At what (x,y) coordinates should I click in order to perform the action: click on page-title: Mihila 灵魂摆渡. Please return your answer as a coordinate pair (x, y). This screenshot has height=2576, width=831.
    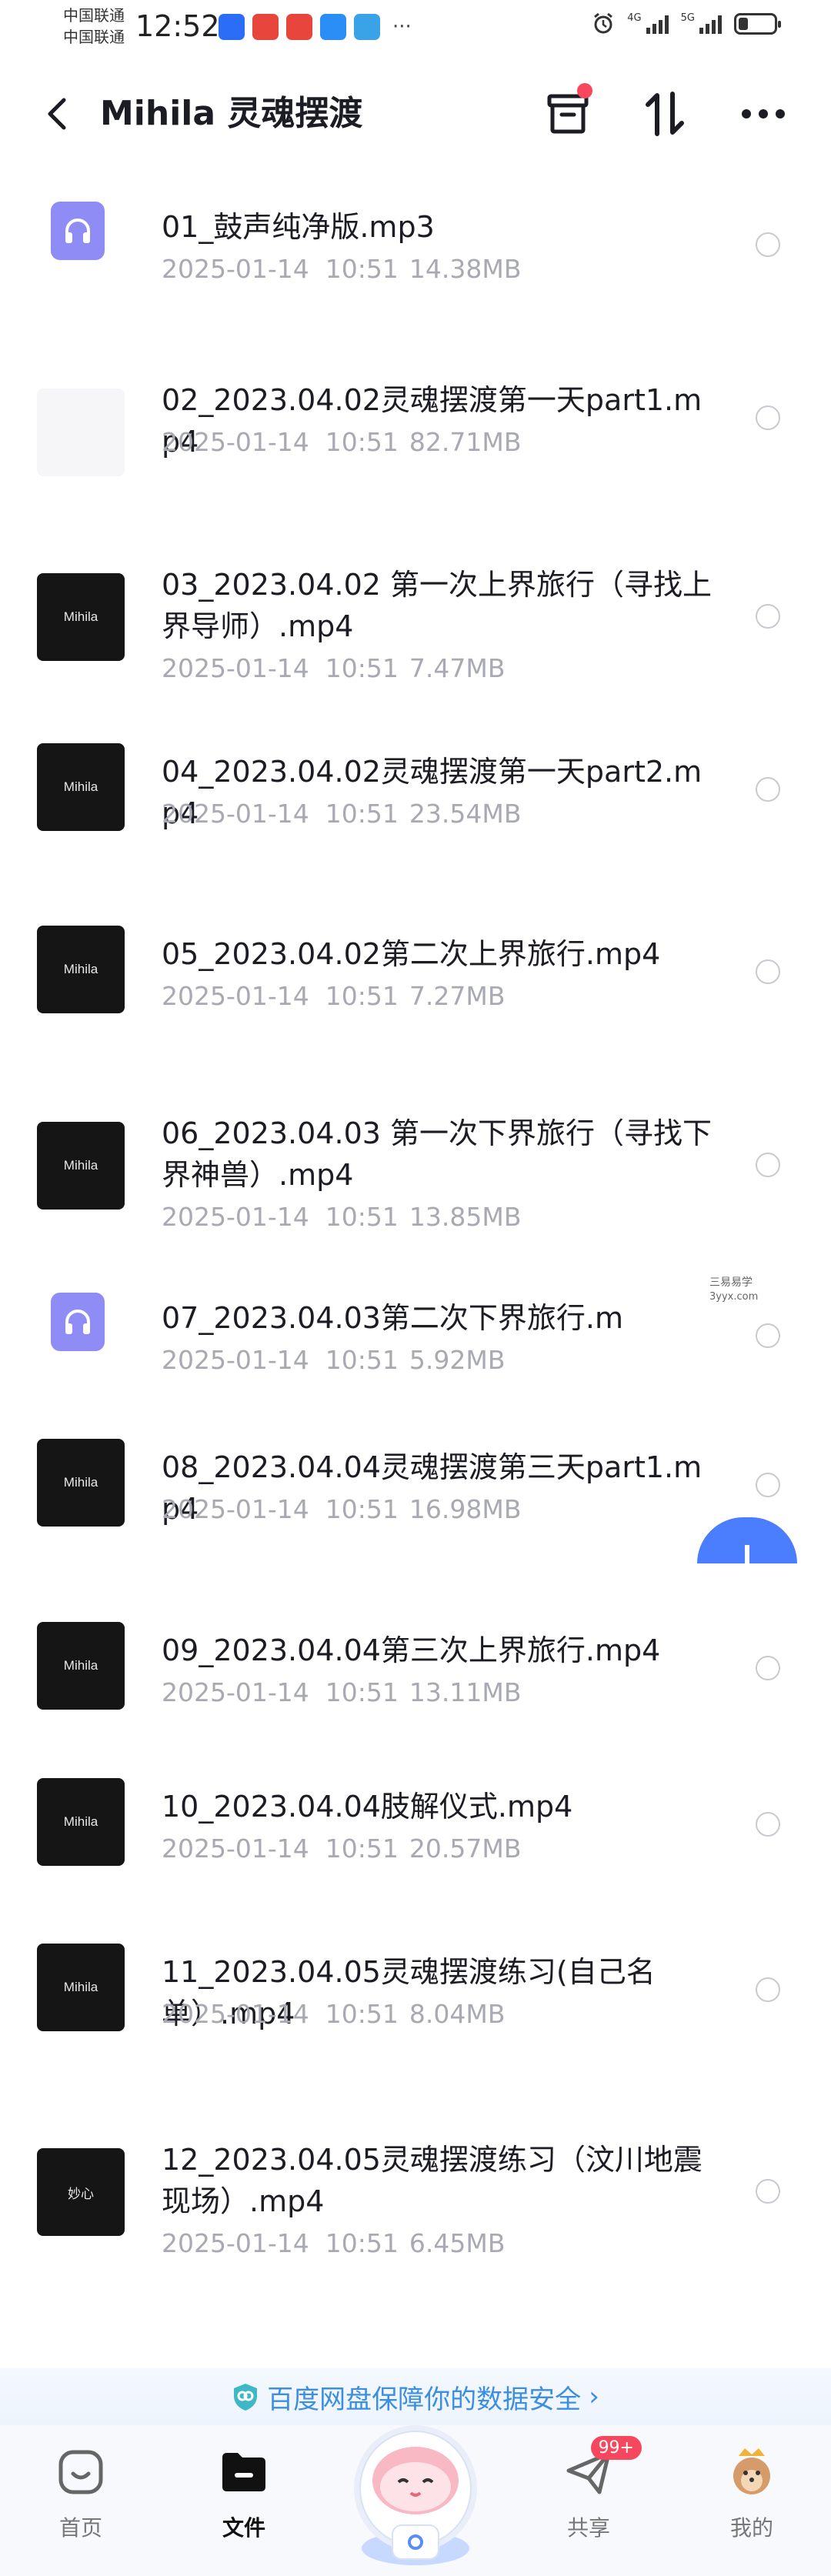
    Looking at the image, I should click on (232, 114).